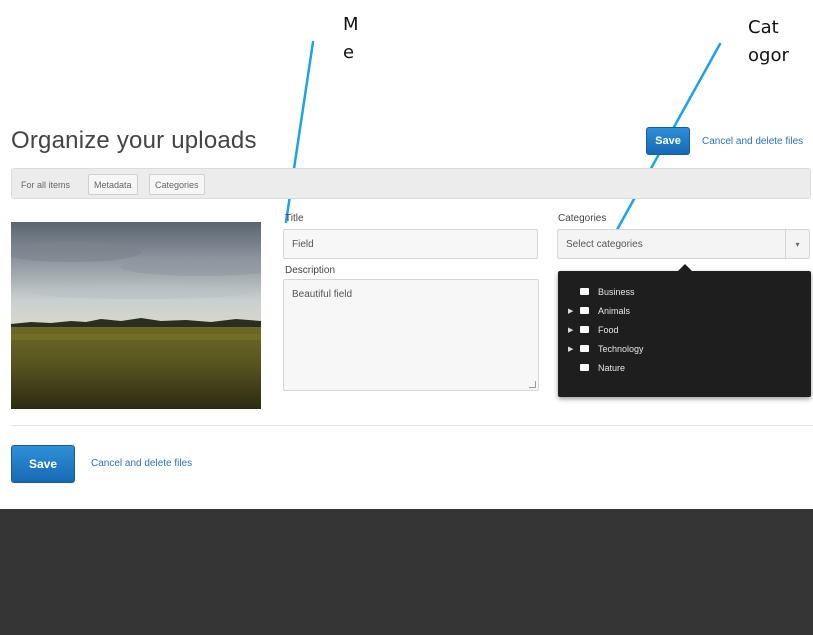  I want to click on category-option-label: Technology, so click(621, 348).